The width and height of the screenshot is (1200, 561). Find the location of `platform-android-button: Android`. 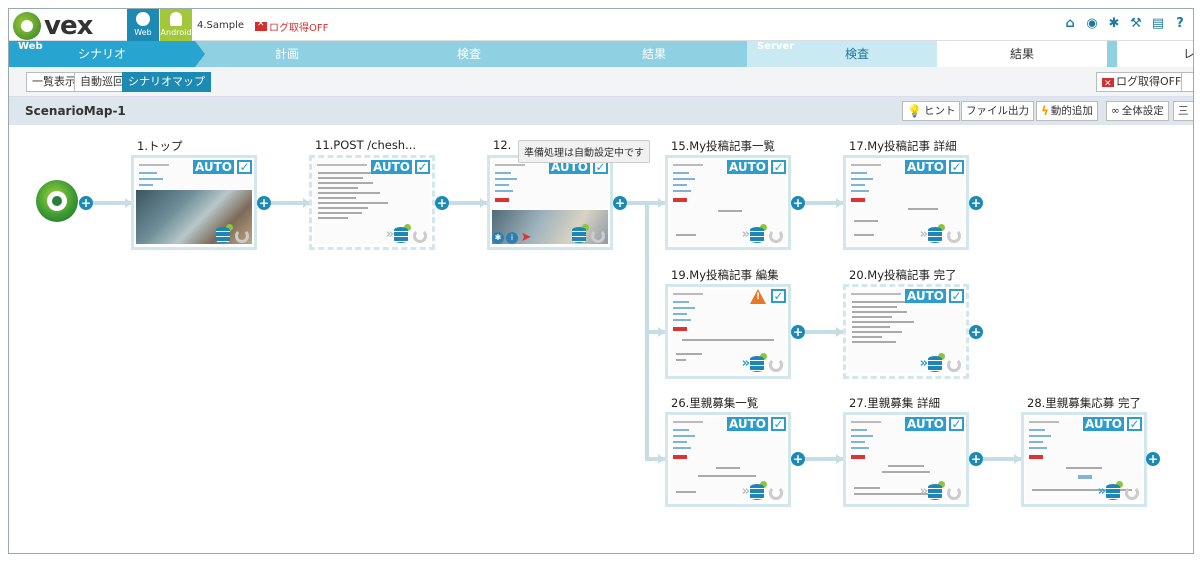

platform-android-button: Android is located at coordinates (176, 25).